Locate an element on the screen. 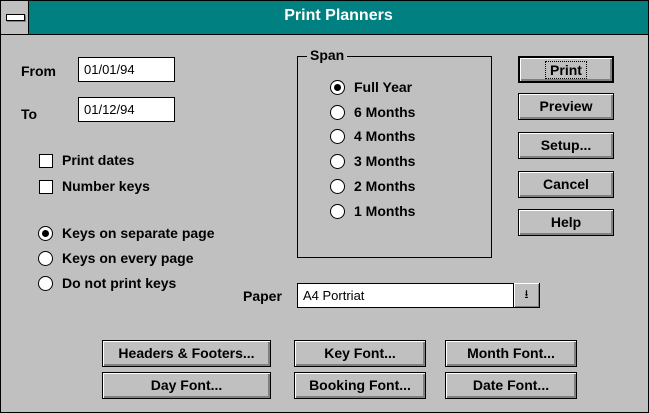 This screenshot has width=649, height=413. from-label: From is located at coordinates (38, 71).